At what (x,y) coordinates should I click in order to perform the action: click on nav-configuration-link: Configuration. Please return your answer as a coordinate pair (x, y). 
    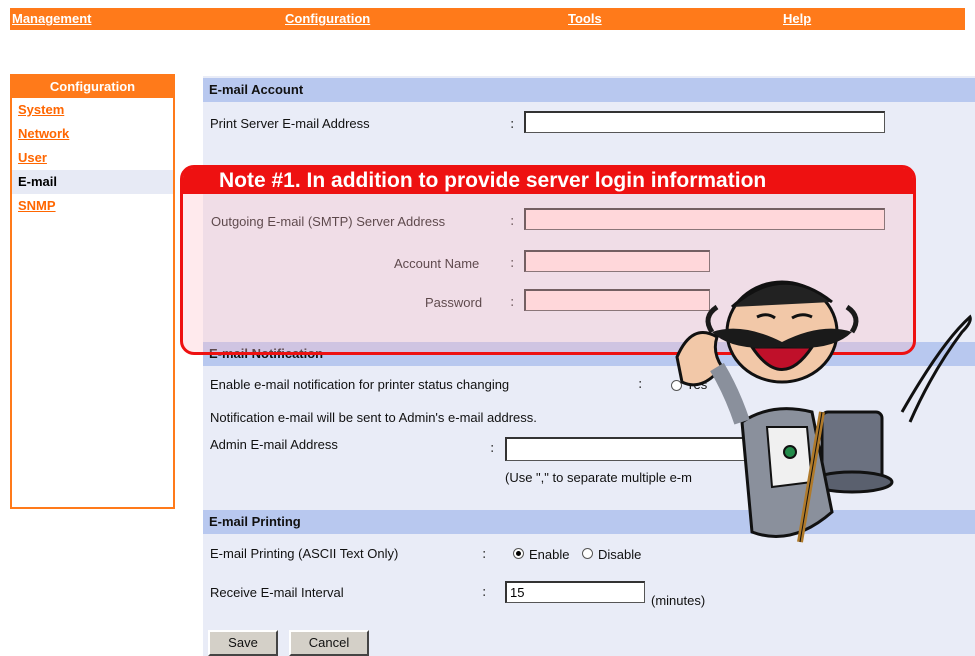
    Looking at the image, I should click on (327, 18).